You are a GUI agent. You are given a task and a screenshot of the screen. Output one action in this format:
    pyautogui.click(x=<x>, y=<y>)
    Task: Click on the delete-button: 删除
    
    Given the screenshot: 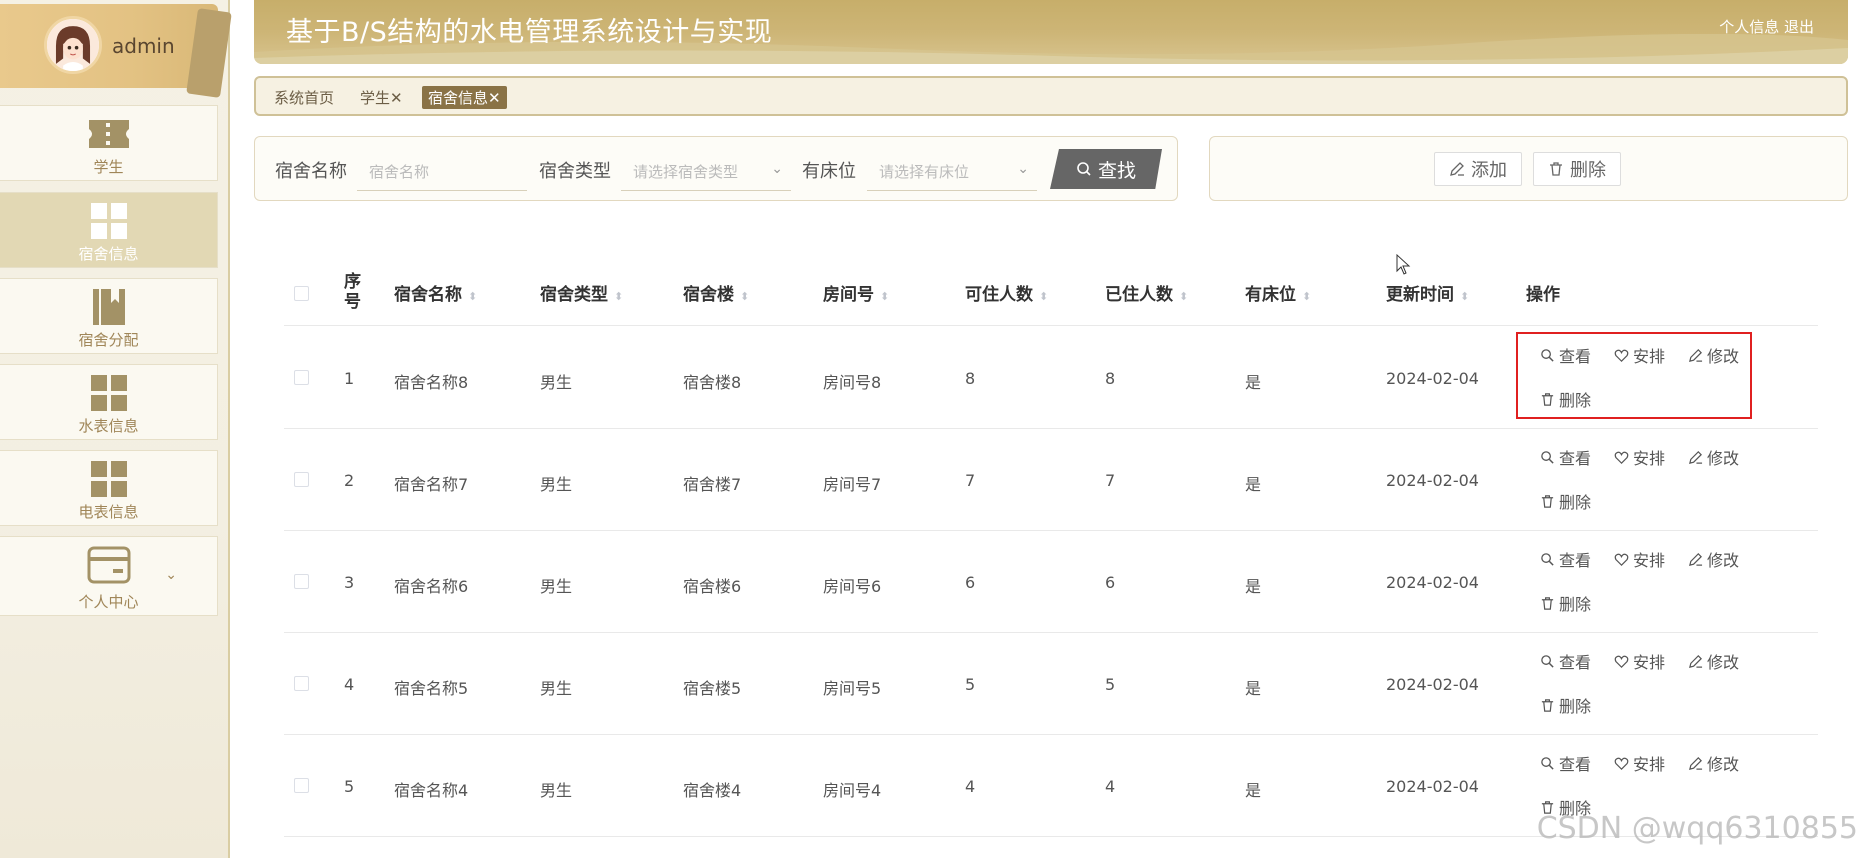 What is the action you would take?
    pyautogui.click(x=1577, y=169)
    